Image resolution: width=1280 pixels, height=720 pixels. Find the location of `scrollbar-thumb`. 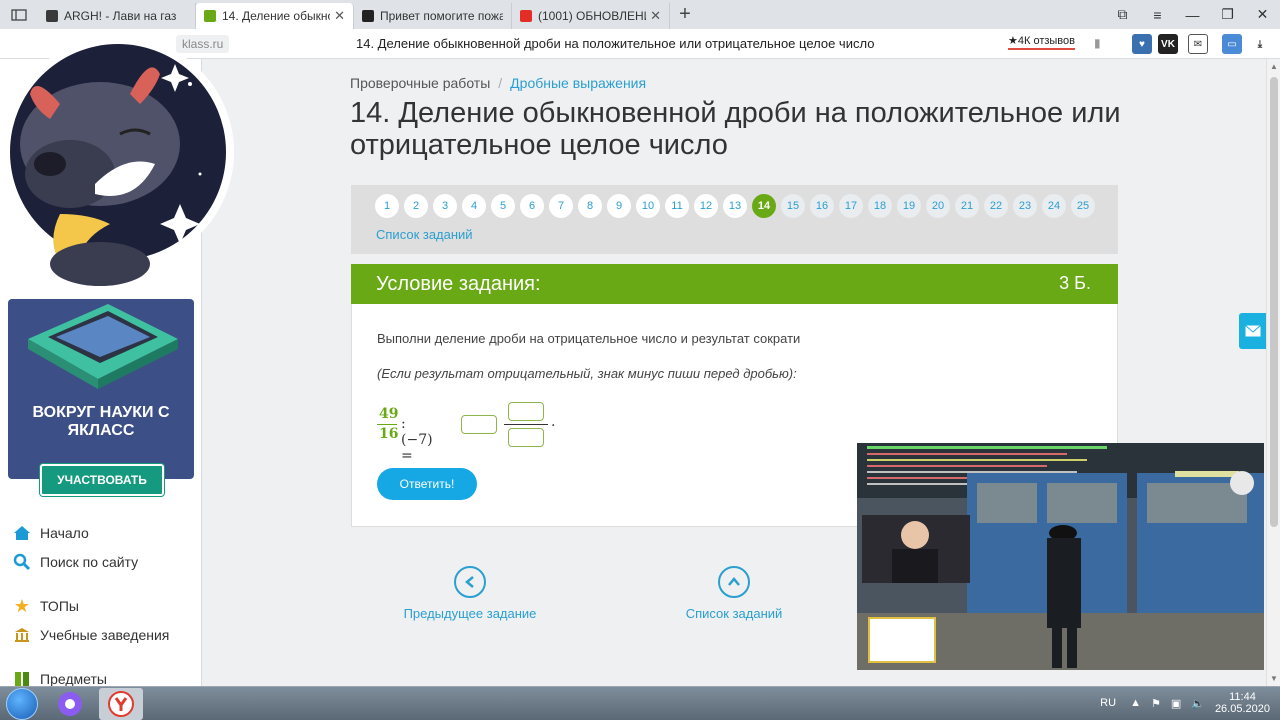

scrollbar-thumb is located at coordinates (1274, 302).